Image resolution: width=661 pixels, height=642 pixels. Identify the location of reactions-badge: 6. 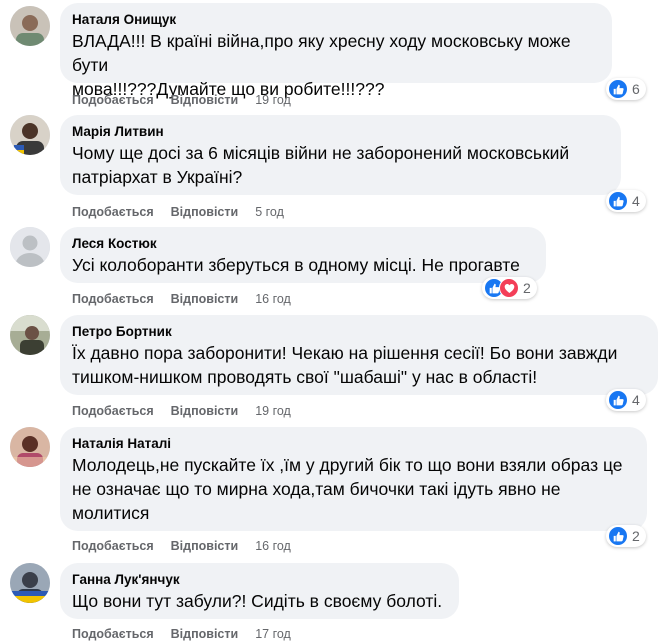
(626, 89).